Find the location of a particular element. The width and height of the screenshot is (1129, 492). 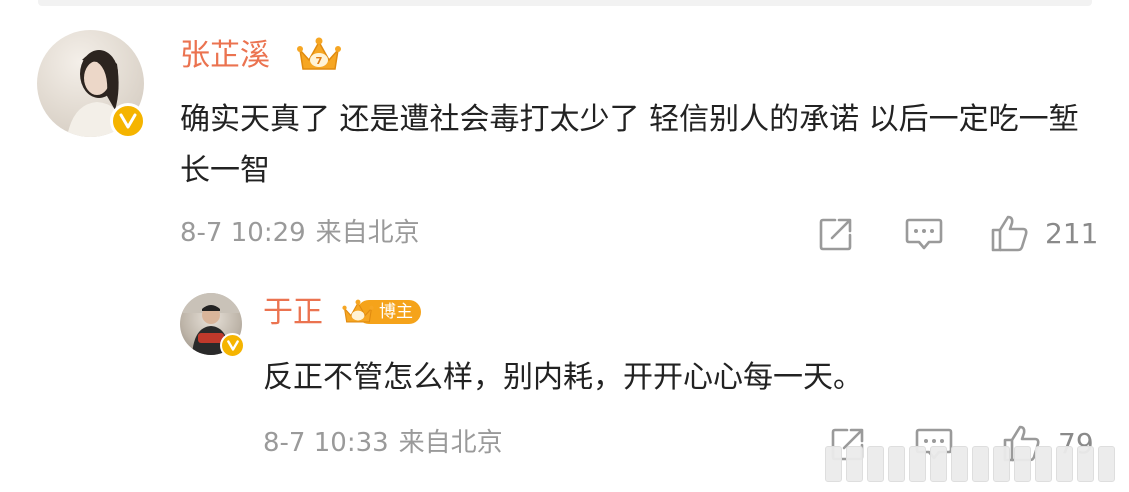

crown-icon: 7 is located at coordinates (319, 53).